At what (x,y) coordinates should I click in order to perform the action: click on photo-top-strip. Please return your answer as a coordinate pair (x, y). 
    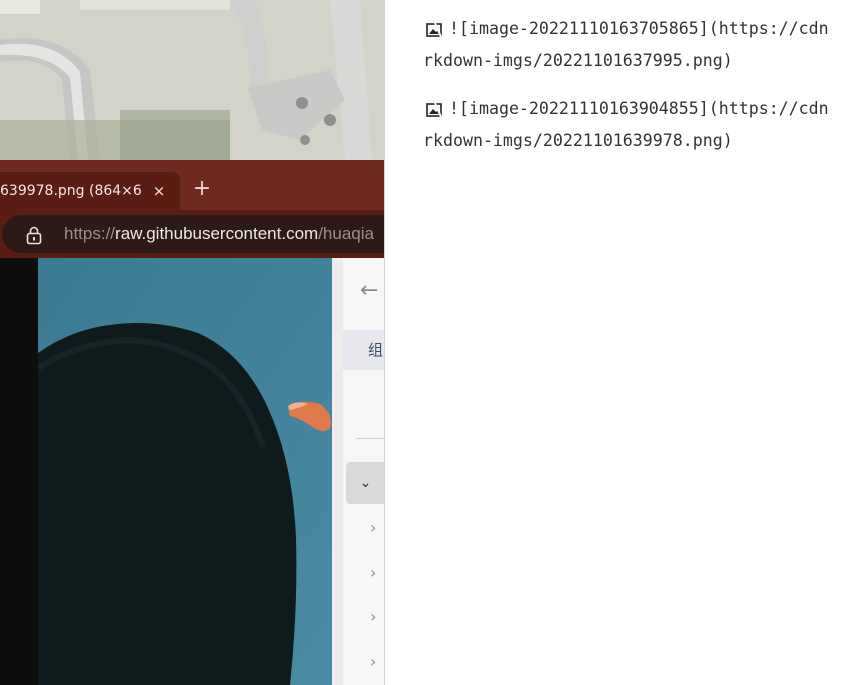
    Looking at the image, I should click on (192, 80).